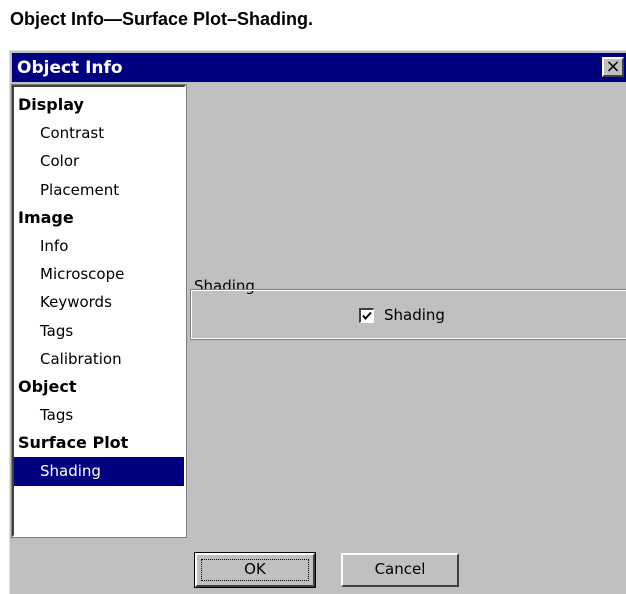  I want to click on tree-group-display: Display, so click(99, 105).